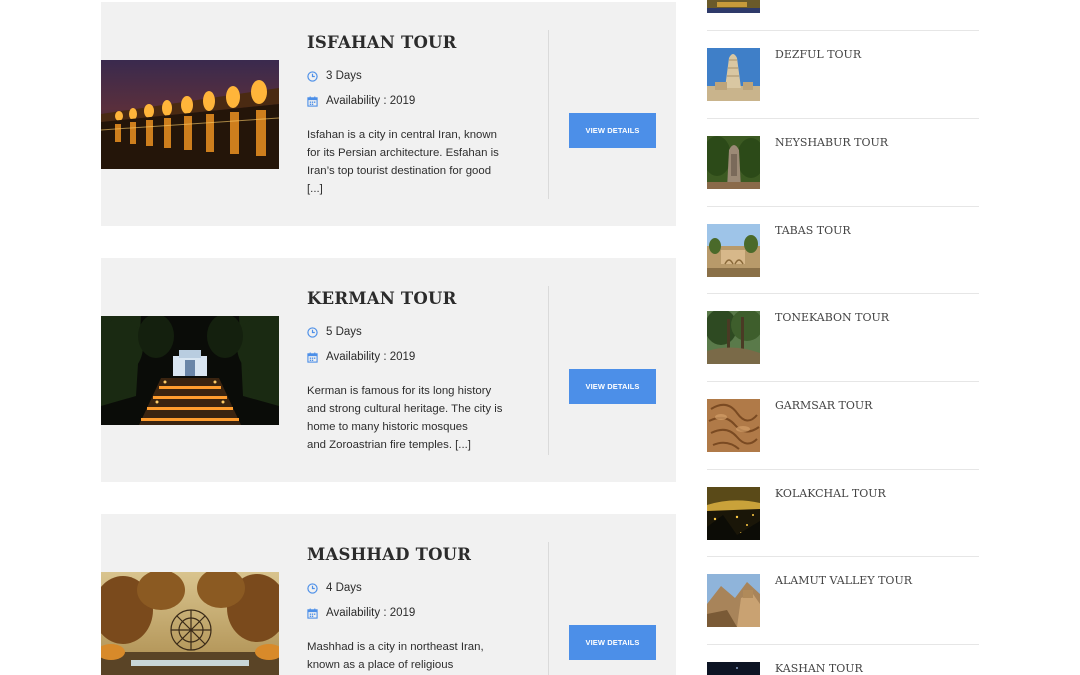 This screenshot has width=1080, height=675. What do you see at coordinates (831, 142) in the screenshot?
I see `sidebar-item-title: NEYSHABUR TOUR` at bounding box center [831, 142].